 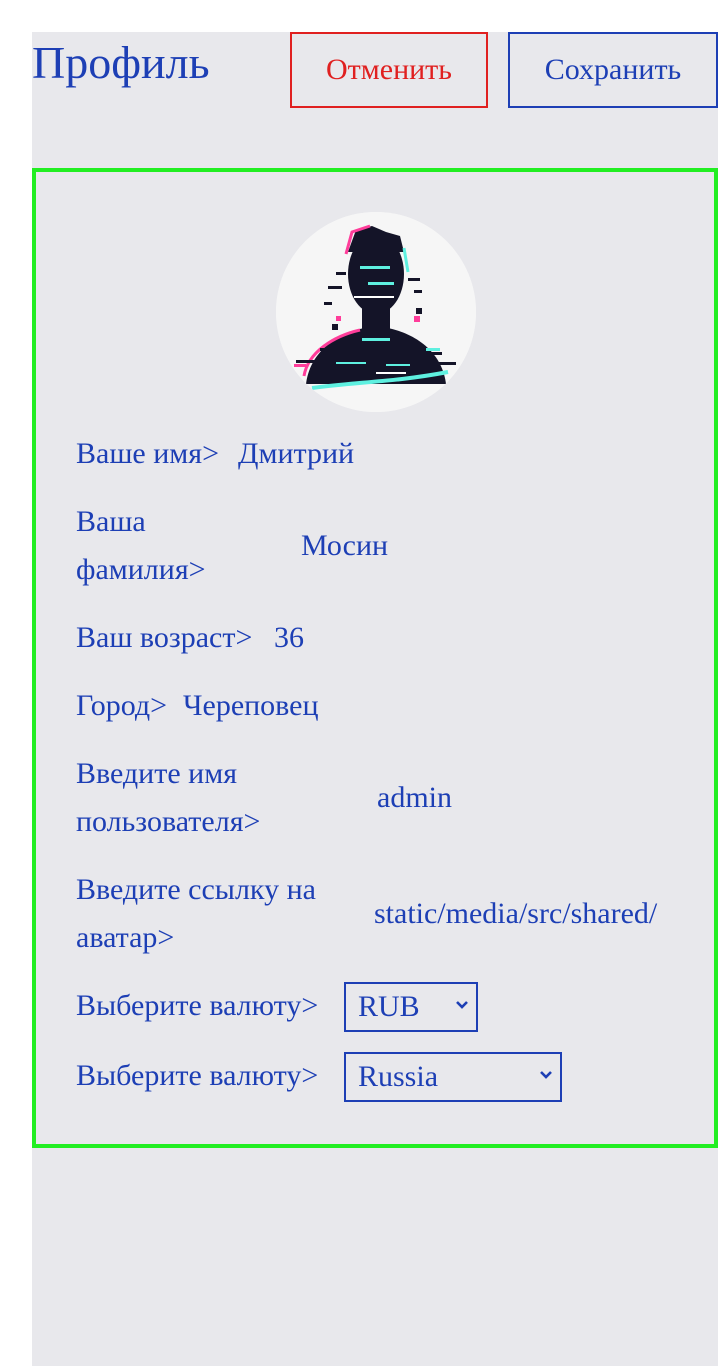 I want to click on avatar-link-label-line2: аватар>, so click(x=125, y=937).